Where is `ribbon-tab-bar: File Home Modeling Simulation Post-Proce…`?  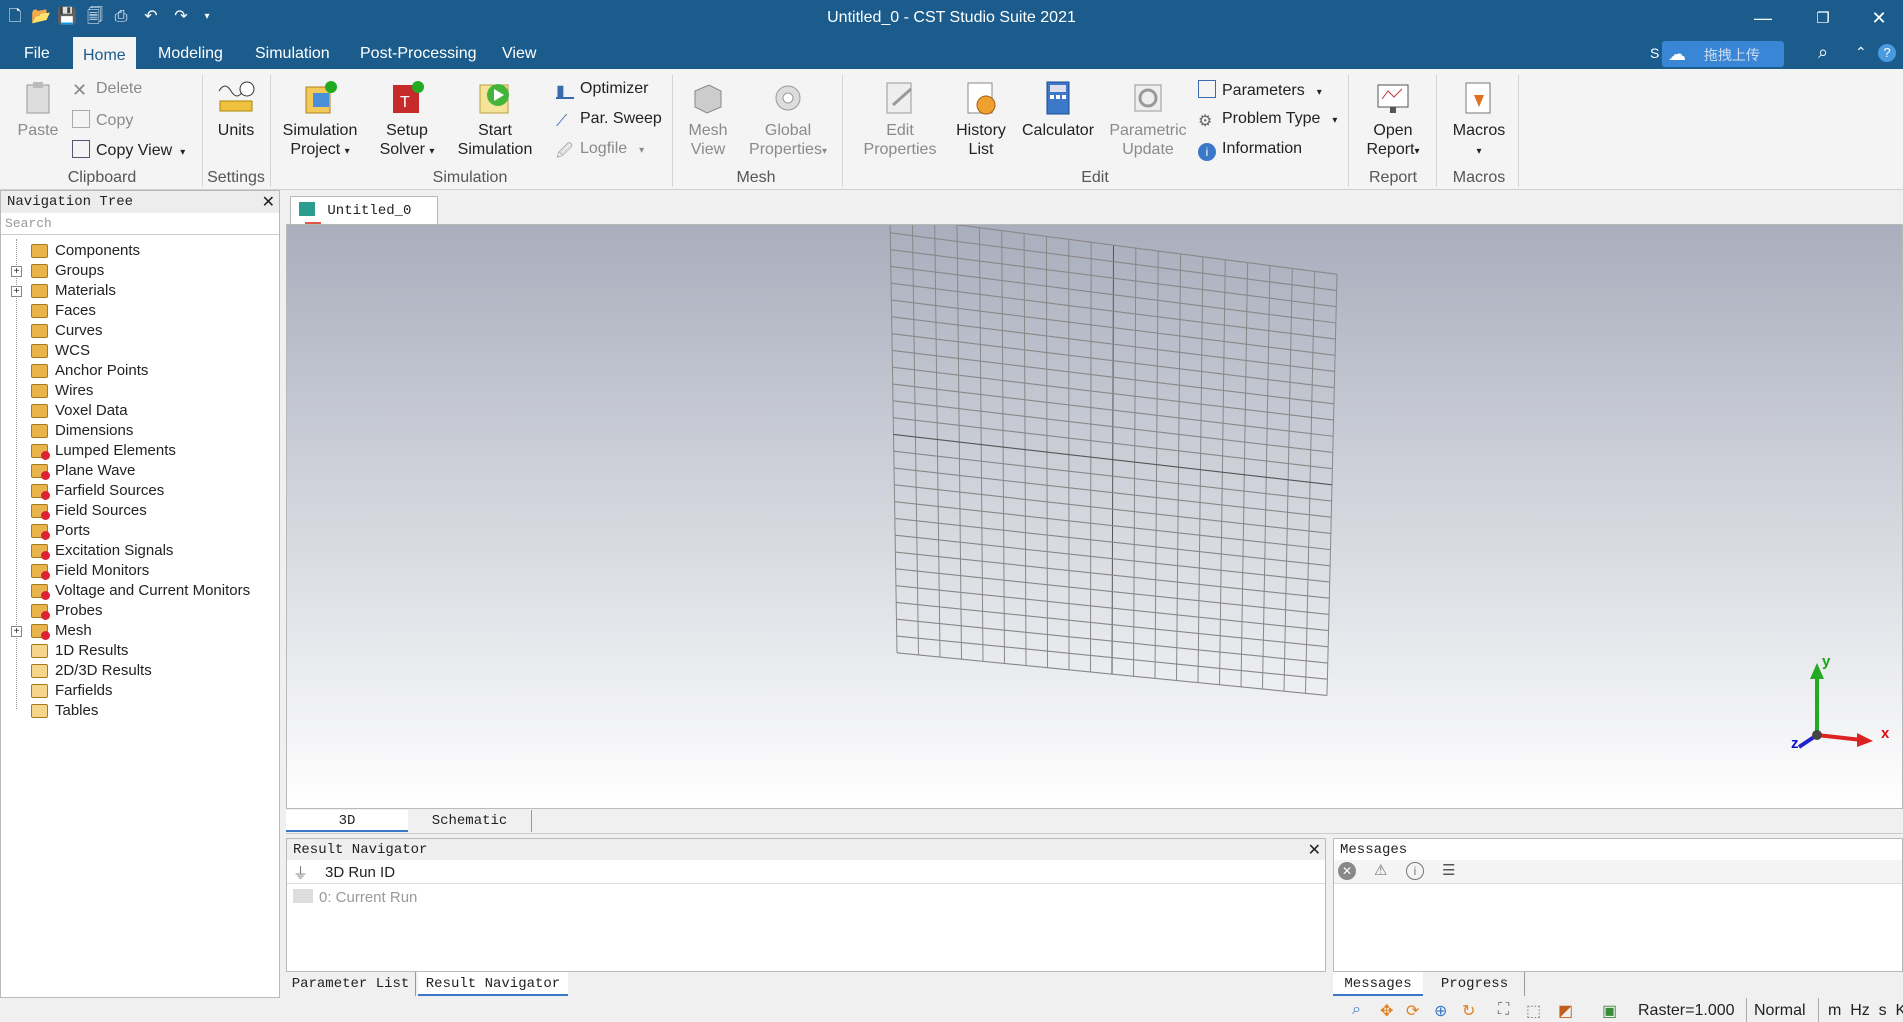 ribbon-tab-bar: File Home Modeling Simulation Post-Proce… is located at coordinates (951, 53).